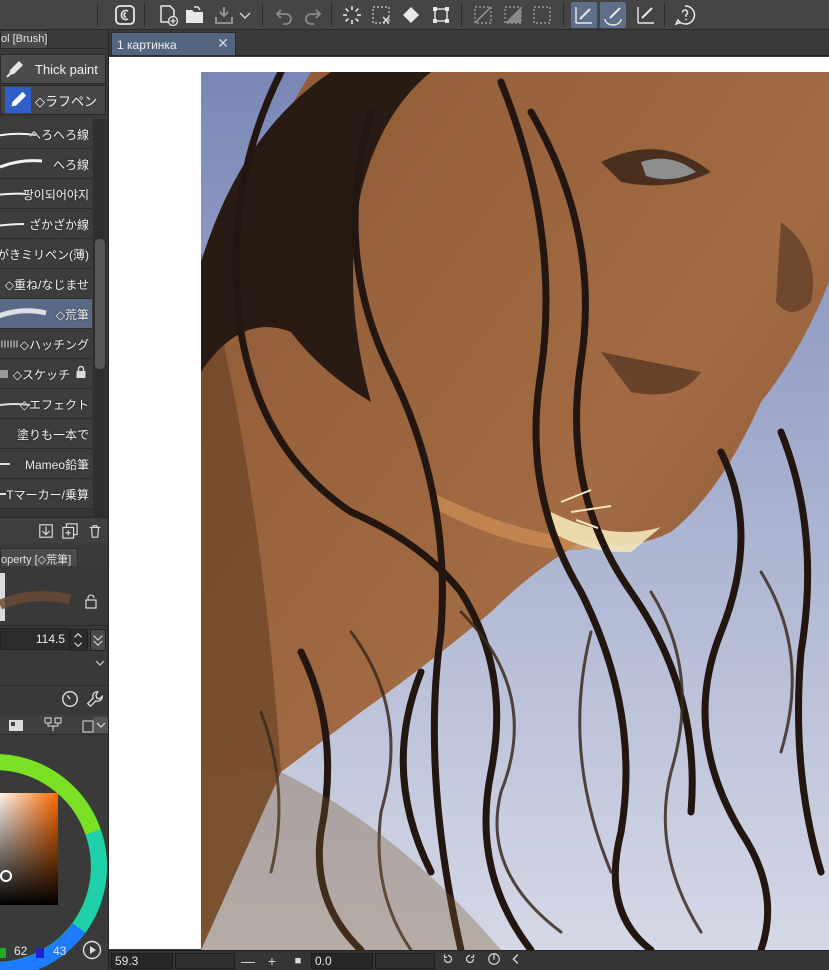 The image size is (829, 970). Describe the element at coordinates (494, 961) in the screenshot. I see `reset-rotation-icon` at that location.